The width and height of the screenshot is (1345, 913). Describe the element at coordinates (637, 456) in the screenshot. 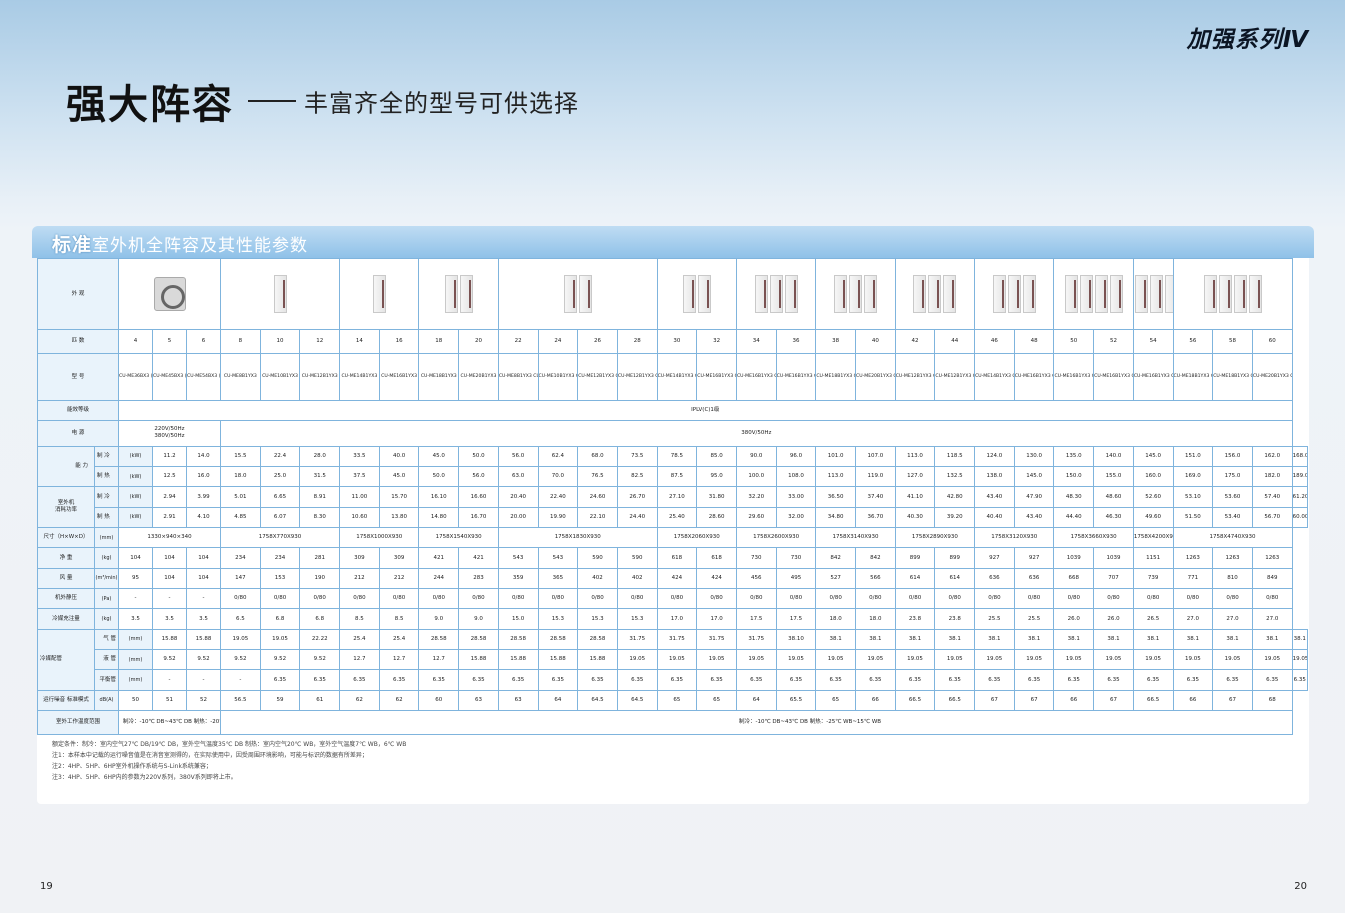

I see `value-cell: 73.5` at that location.